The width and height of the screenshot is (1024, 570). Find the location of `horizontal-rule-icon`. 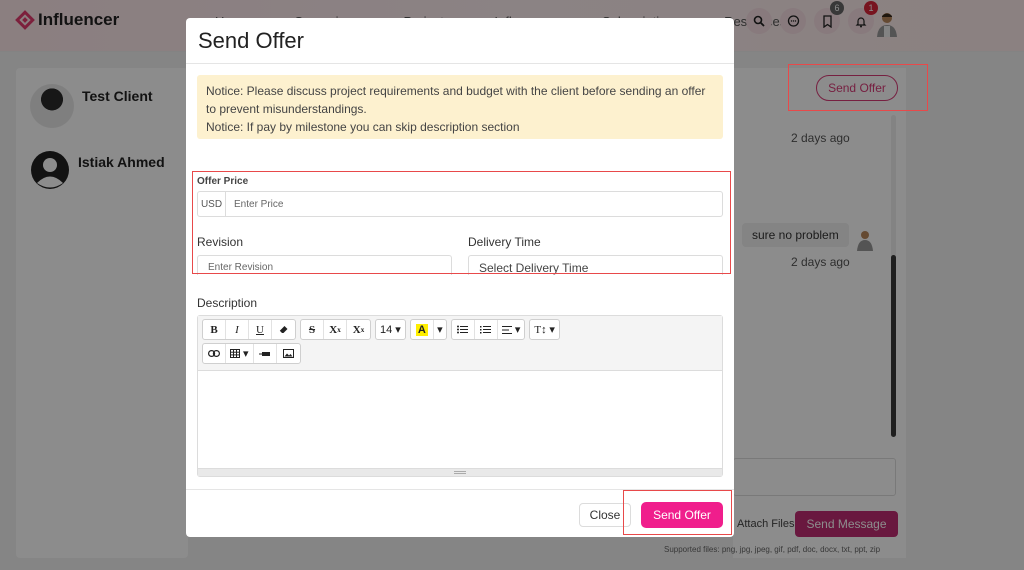

horizontal-rule-icon is located at coordinates (265, 353).